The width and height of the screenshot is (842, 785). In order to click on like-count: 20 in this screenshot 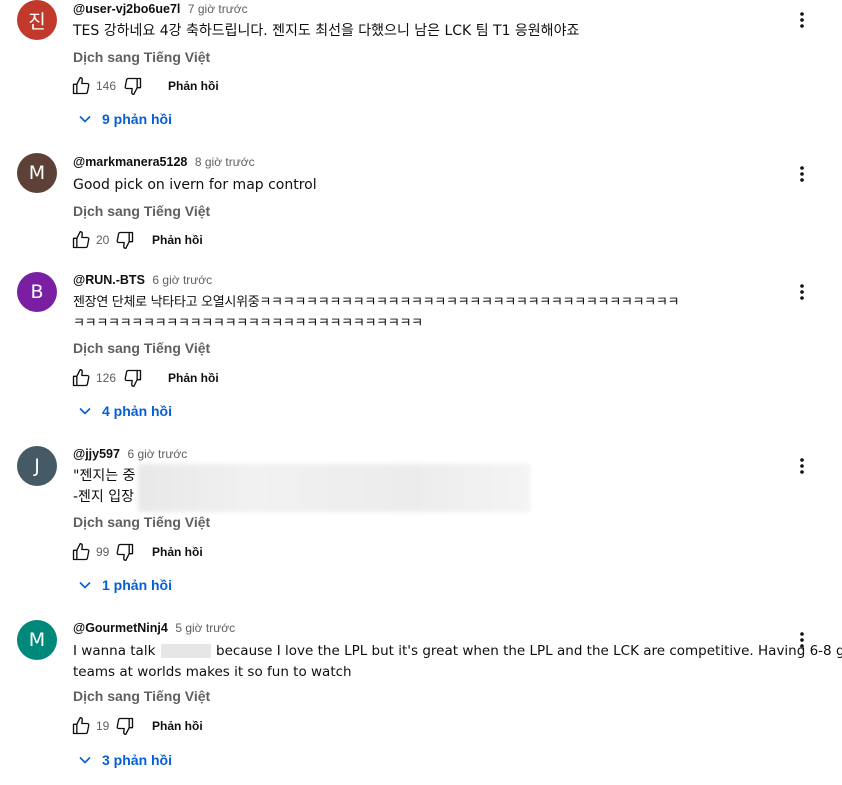, I will do `click(103, 240)`.